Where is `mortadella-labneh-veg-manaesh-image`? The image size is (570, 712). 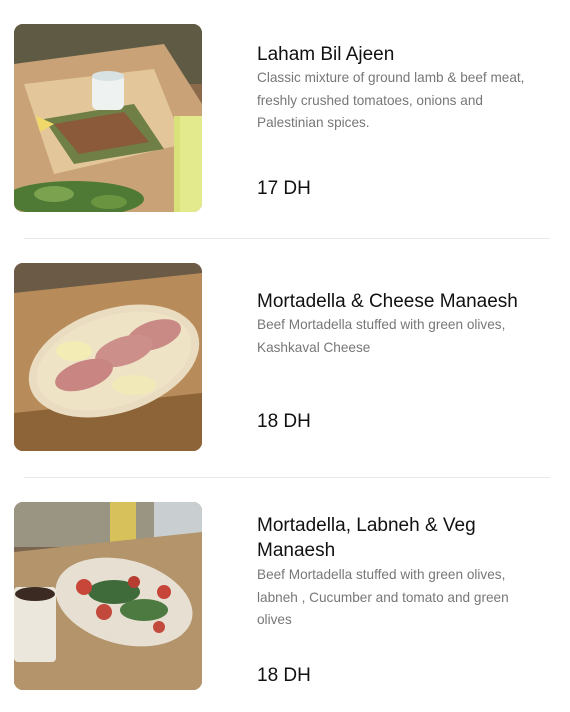
mortadella-labneh-veg-manaesh-image is located at coordinates (108, 596).